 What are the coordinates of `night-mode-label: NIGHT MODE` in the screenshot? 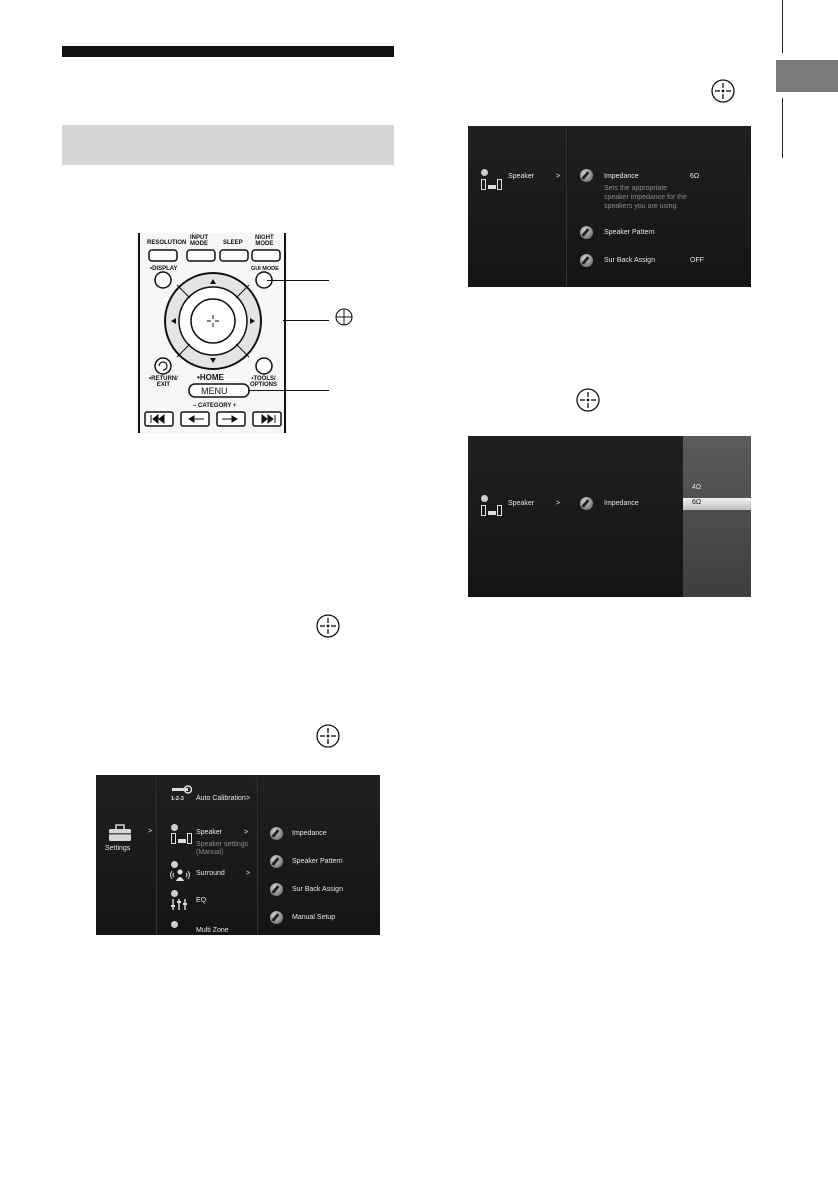 It's located at (264, 241).